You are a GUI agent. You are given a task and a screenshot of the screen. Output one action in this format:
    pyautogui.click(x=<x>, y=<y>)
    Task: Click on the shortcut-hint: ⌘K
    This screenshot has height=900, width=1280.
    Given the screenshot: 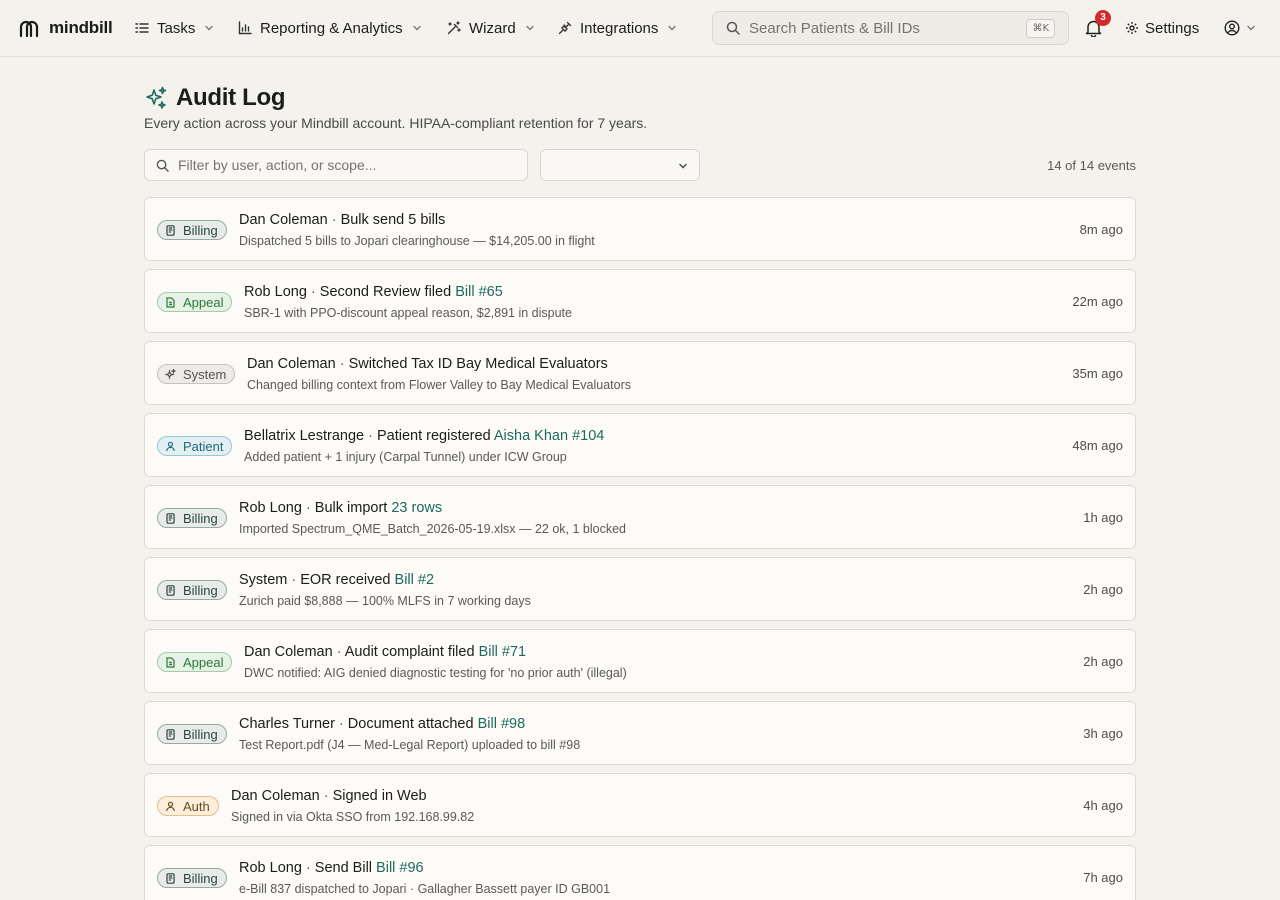 What is the action you would take?
    pyautogui.click(x=1040, y=28)
    